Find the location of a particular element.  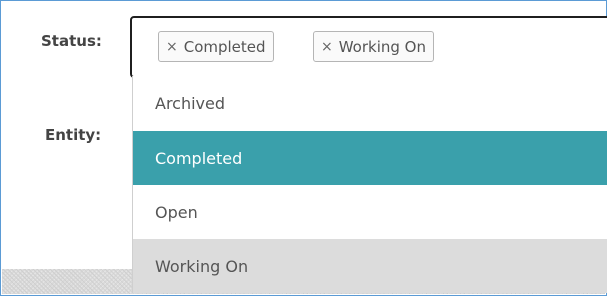

selected-tag-working-on: × Working On is located at coordinates (373, 46).